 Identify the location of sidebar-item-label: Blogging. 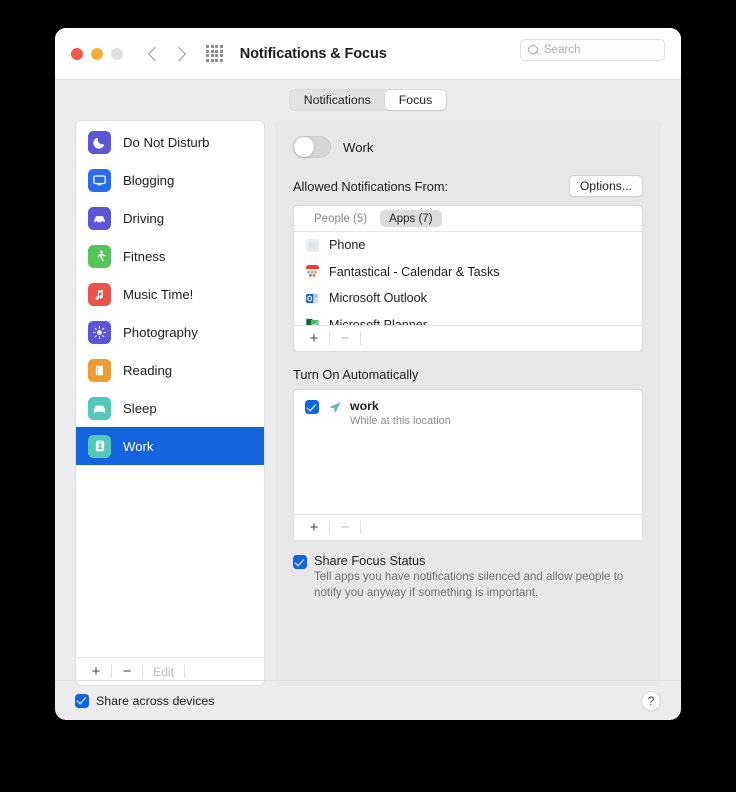
(149, 180).